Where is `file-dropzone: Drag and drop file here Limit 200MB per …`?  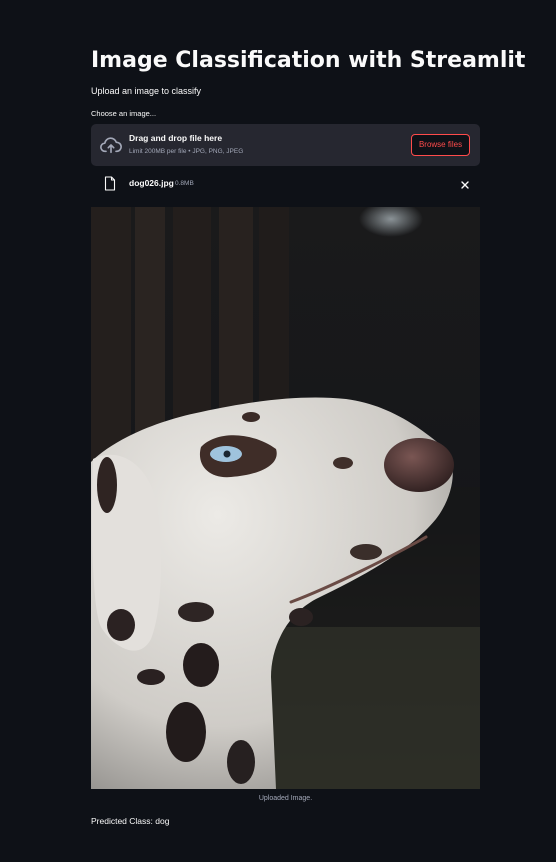 file-dropzone: Drag and drop file here Limit 200MB per … is located at coordinates (285, 145).